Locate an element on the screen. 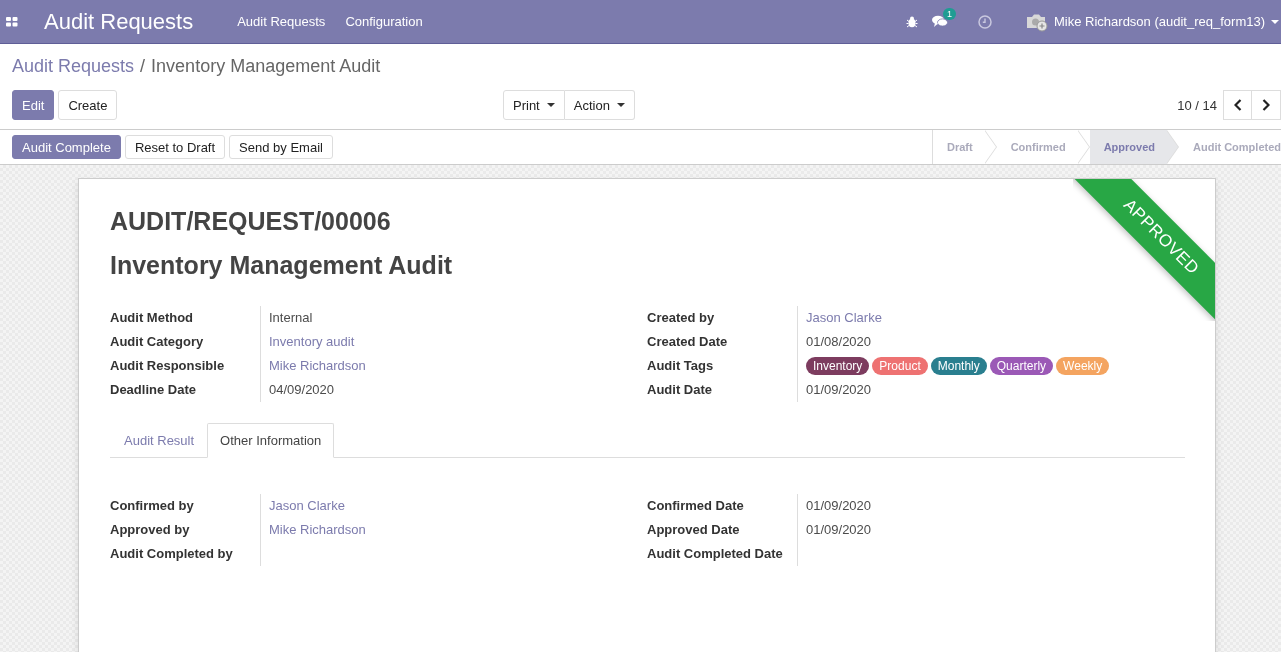 Image resolution: width=1281 pixels, height=652 pixels. next-button is located at coordinates (1266, 105).